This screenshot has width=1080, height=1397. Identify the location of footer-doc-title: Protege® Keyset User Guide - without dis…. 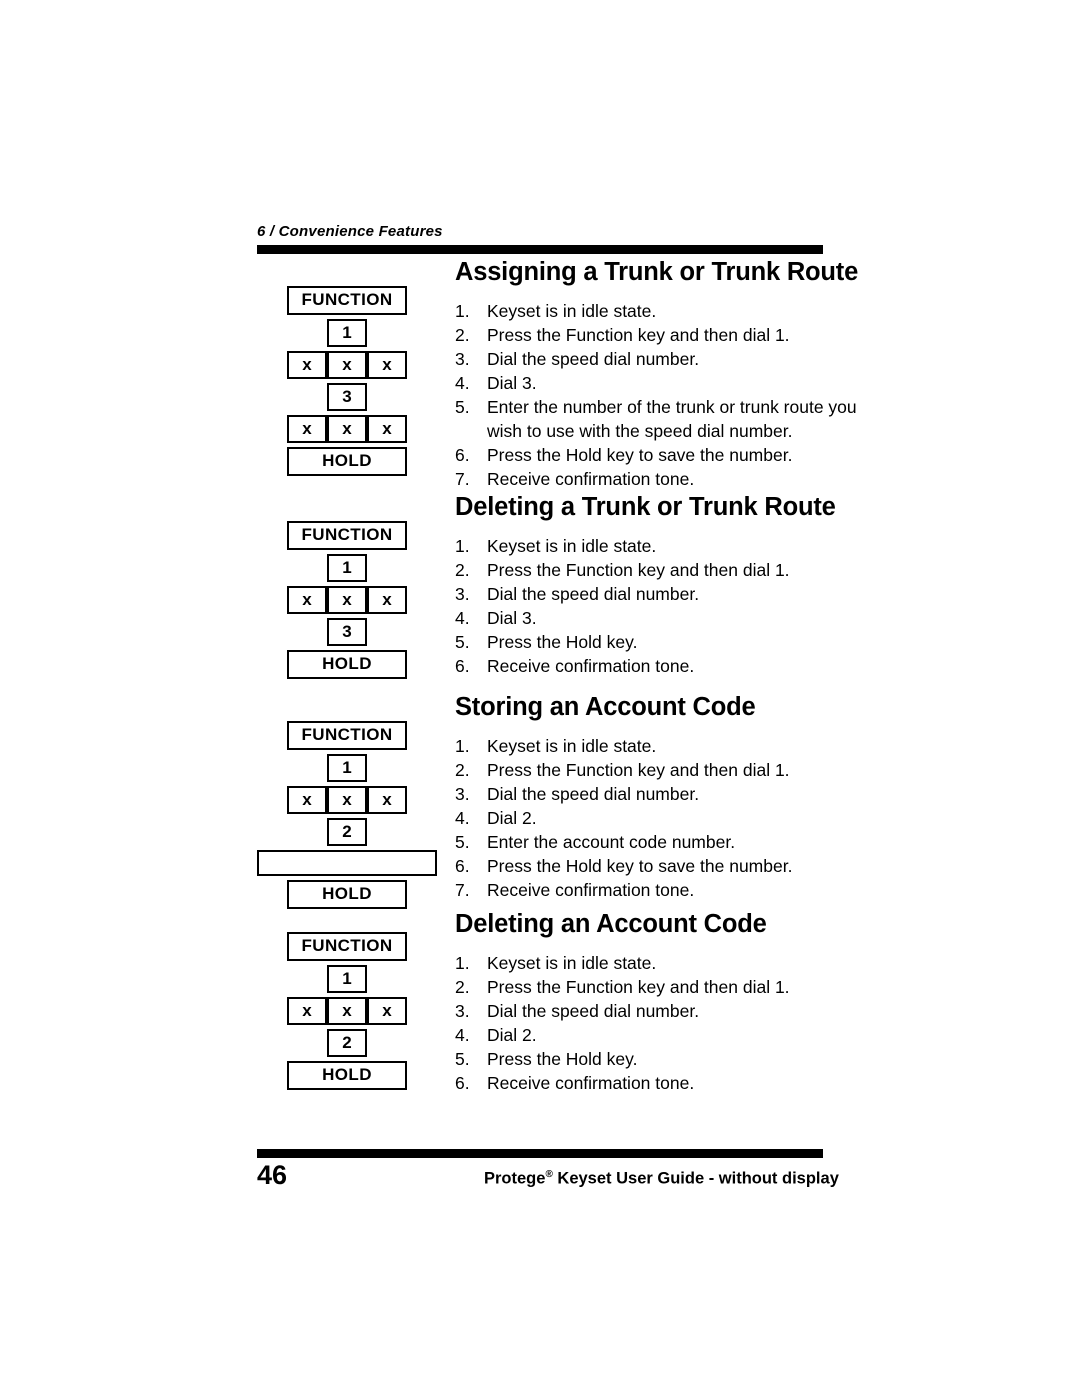
(661, 1179).